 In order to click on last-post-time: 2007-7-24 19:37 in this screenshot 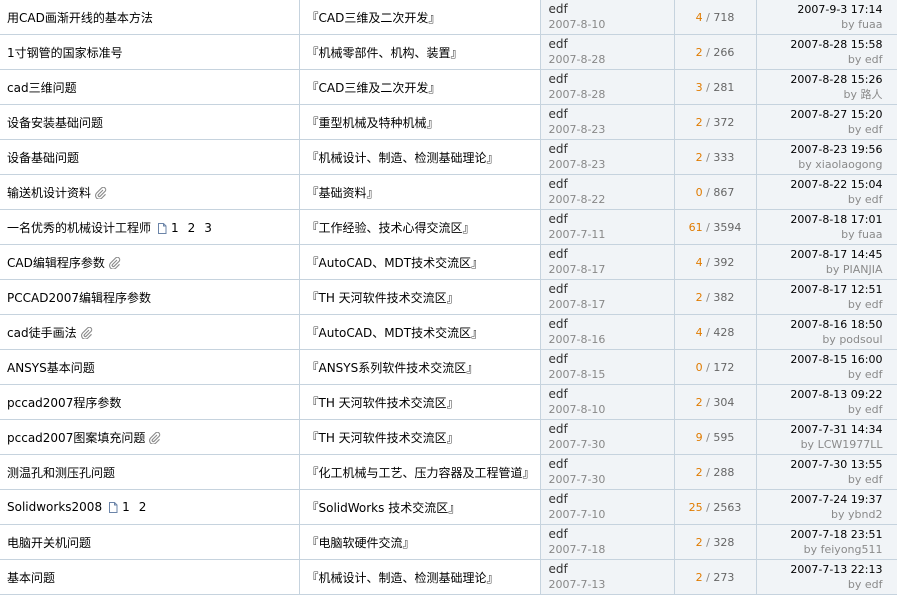, I will do `click(819, 499)`.